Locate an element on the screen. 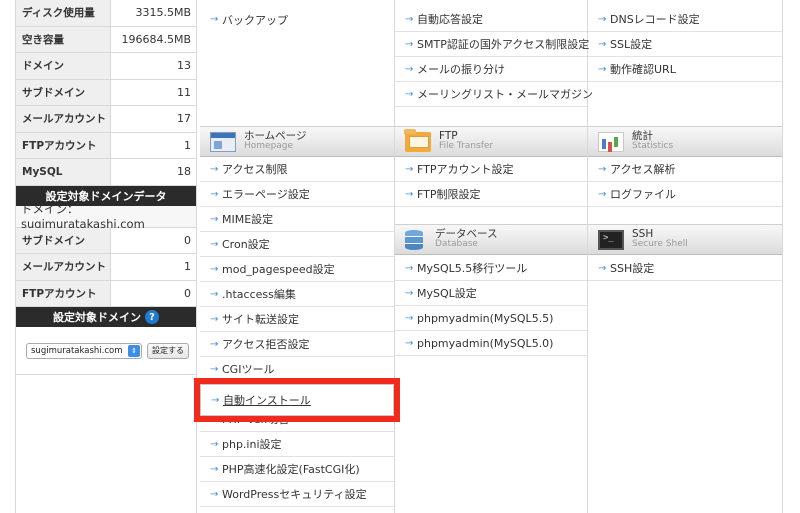  highlight-box: → 自動インストール is located at coordinates (297, 400).